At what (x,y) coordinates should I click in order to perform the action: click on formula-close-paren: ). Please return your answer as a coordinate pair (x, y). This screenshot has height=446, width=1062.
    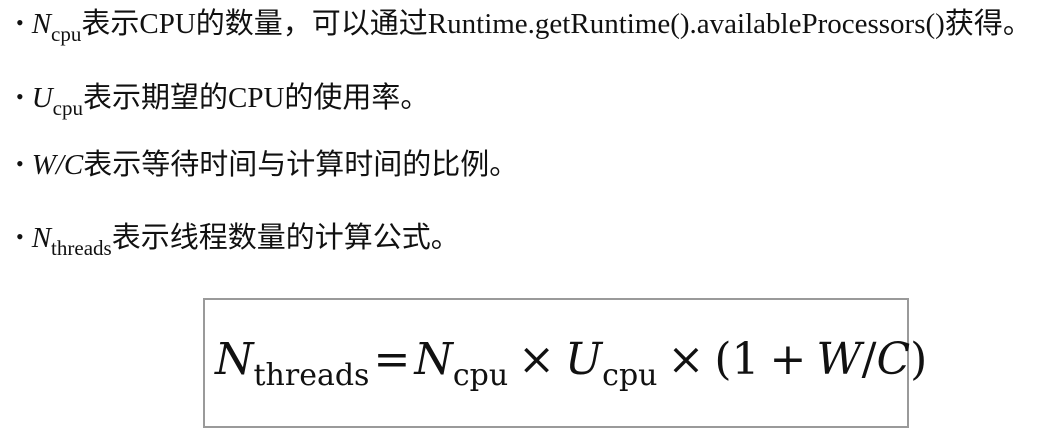
    Looking at the image, I should click on (919, 359).